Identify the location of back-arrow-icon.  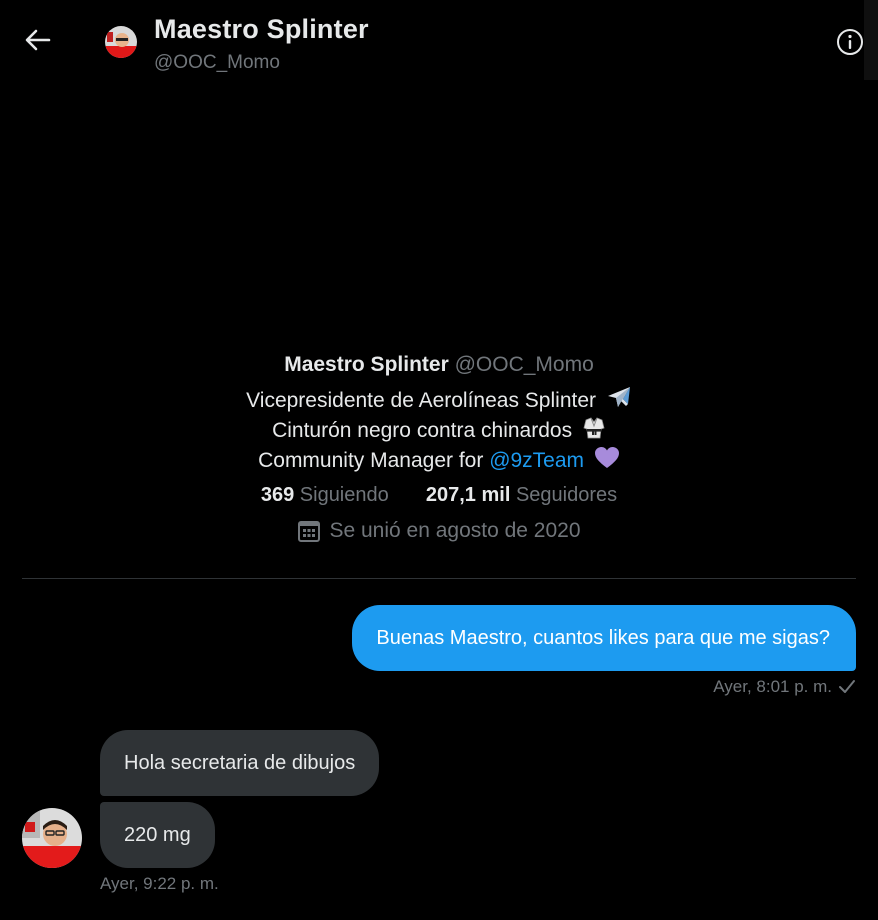
(38, 40).